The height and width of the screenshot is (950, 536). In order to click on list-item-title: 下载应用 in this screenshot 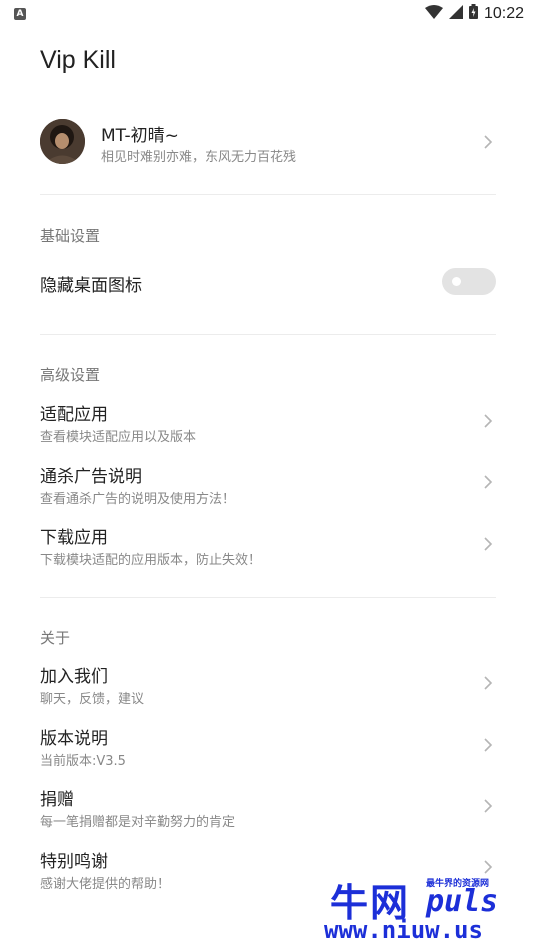, I will do `click(74, 538)`.